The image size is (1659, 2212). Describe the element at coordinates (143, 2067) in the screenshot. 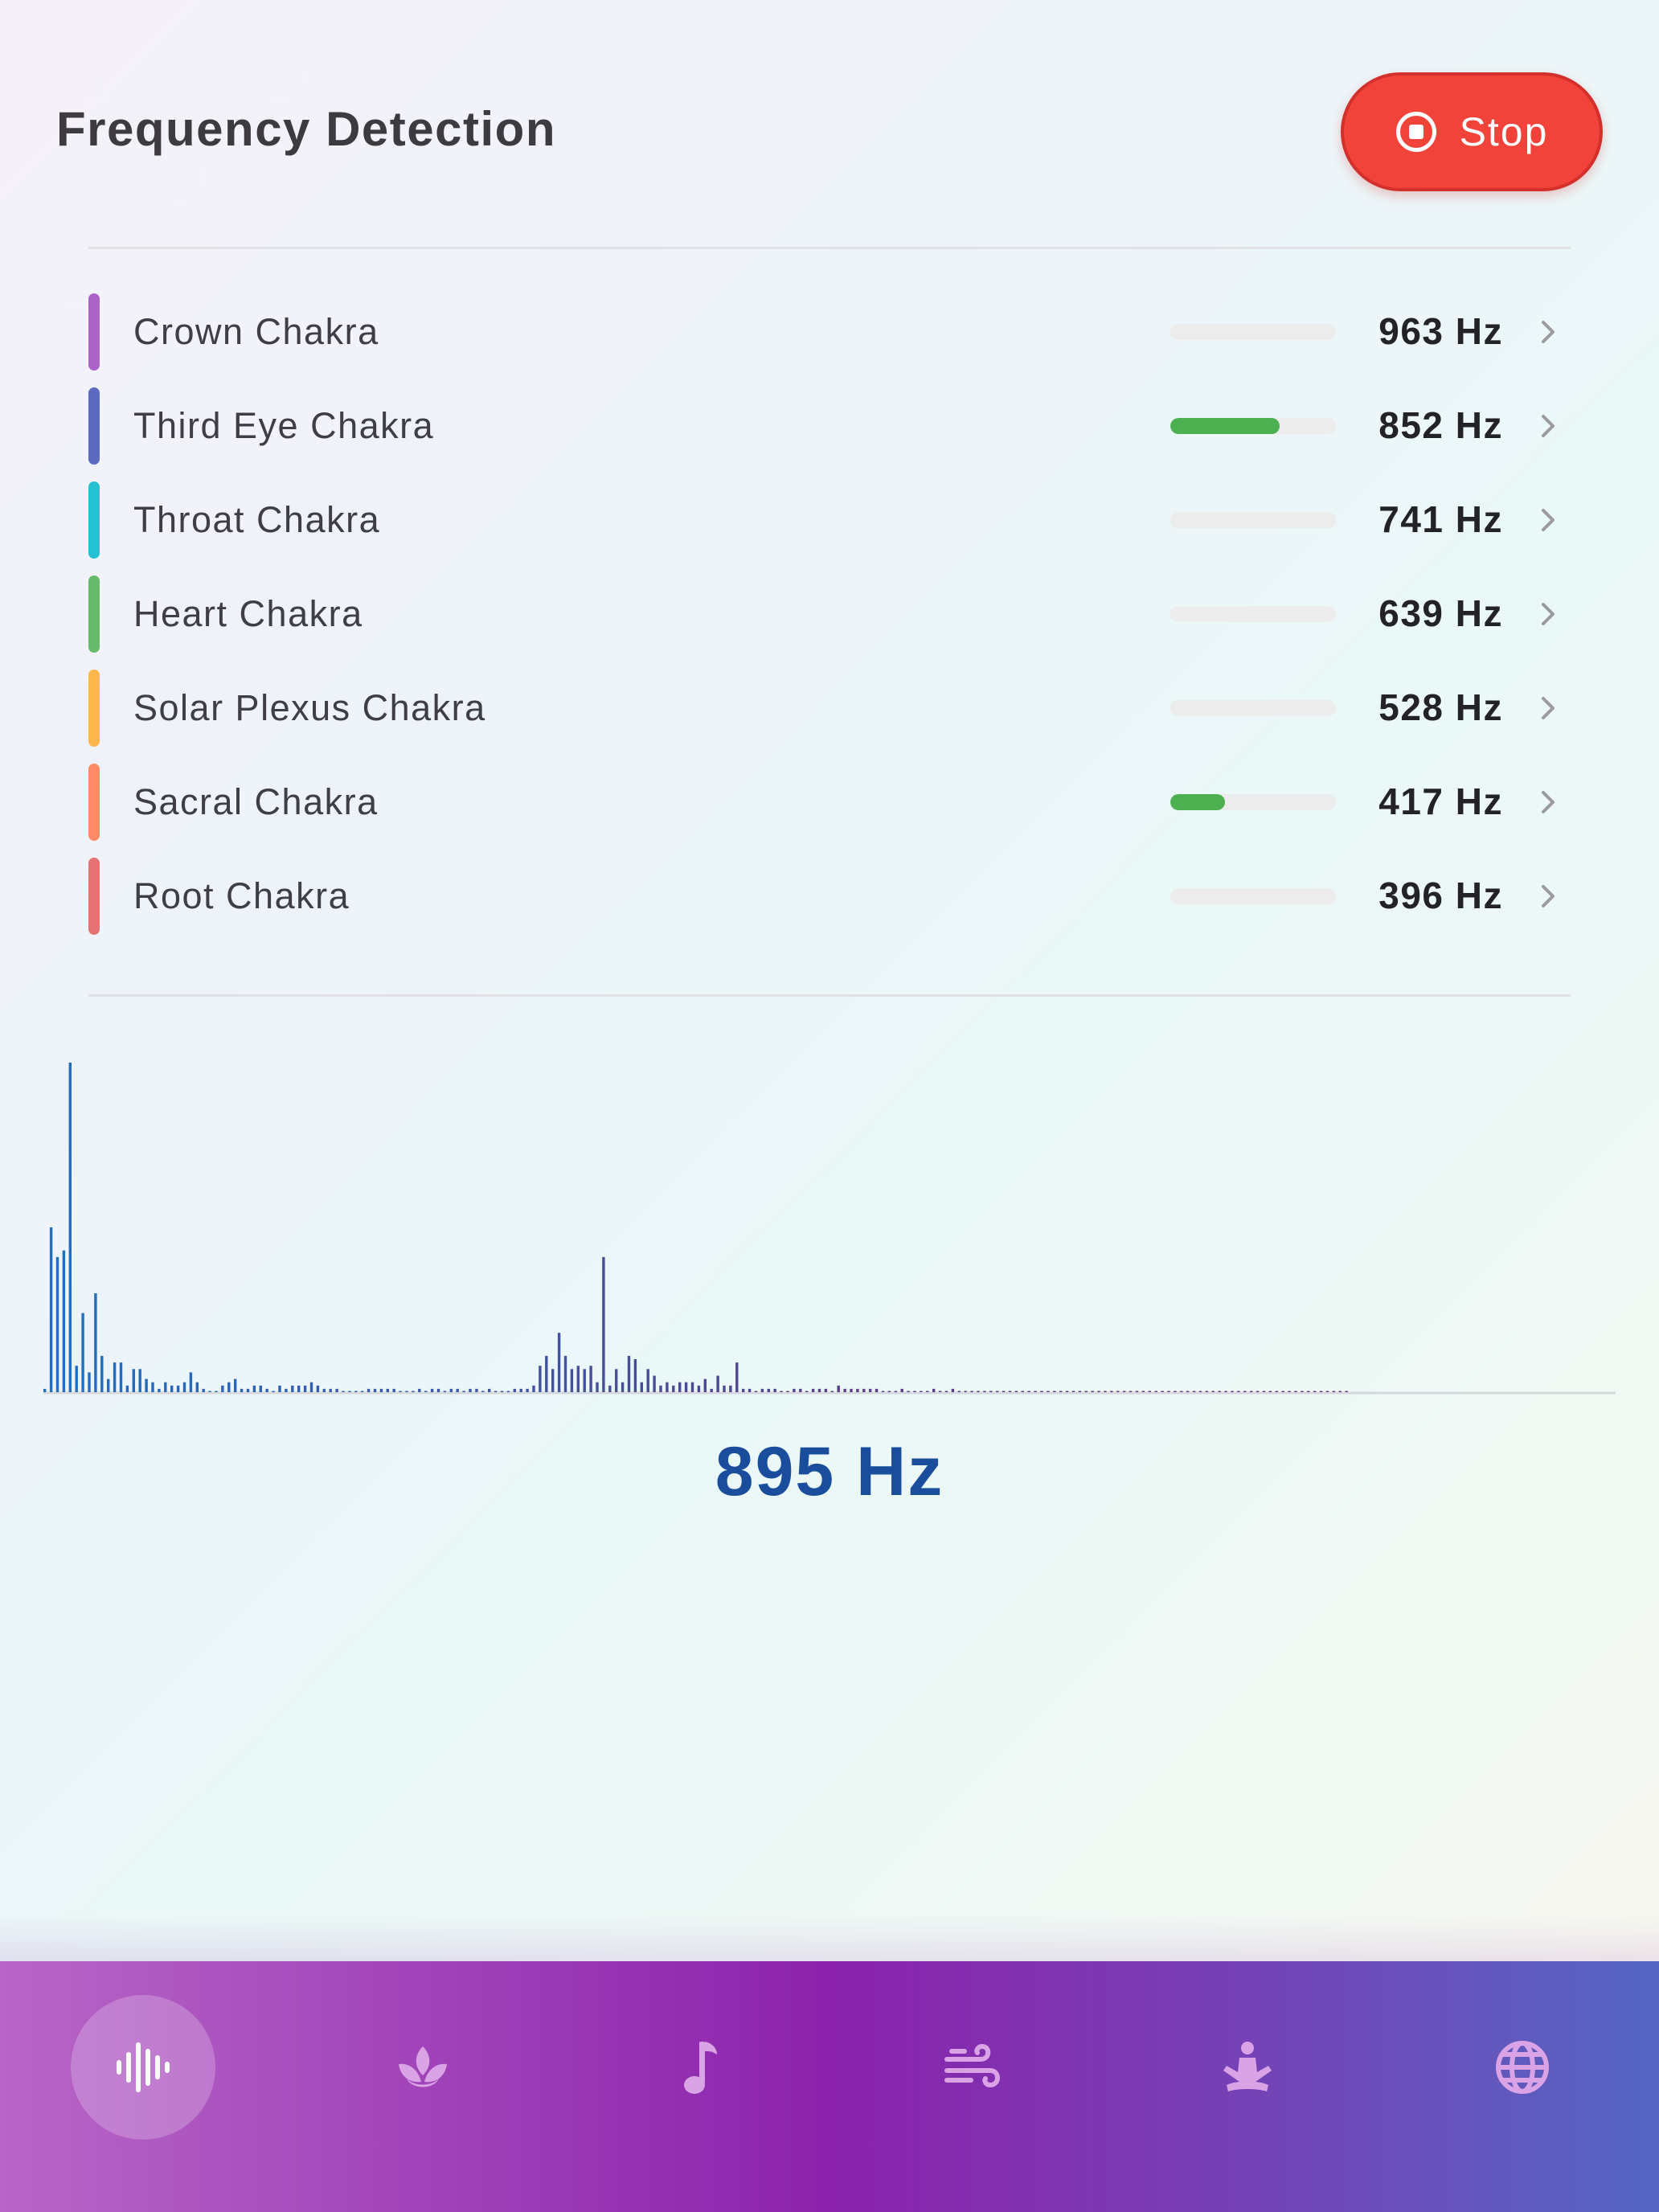

I see `tab-frequency` at that location.